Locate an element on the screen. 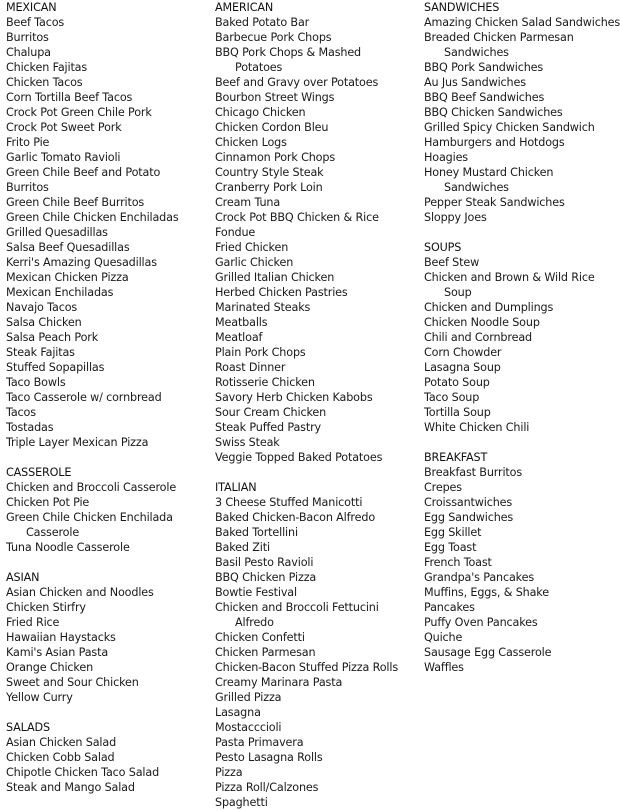 Image resolution: width=620 pixels, height=810 pixels. recipe-item: Pizza Roll/Calzones is located at coordinates (315, 787).